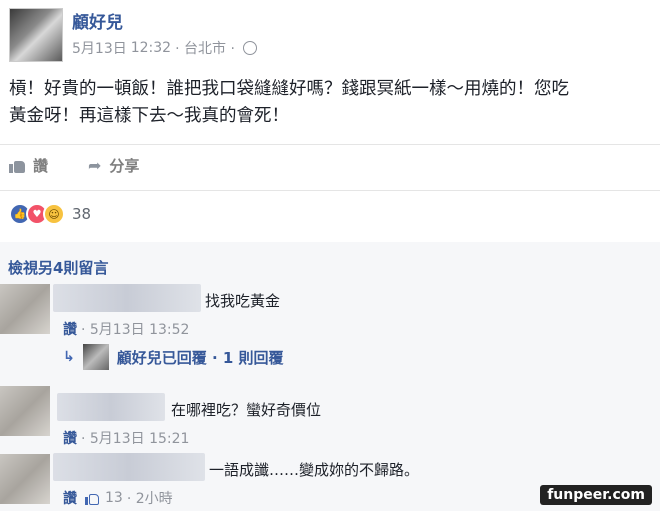  I want to click on comment-meta: 讚 · 5月13日 15:21, so click(126, 438).